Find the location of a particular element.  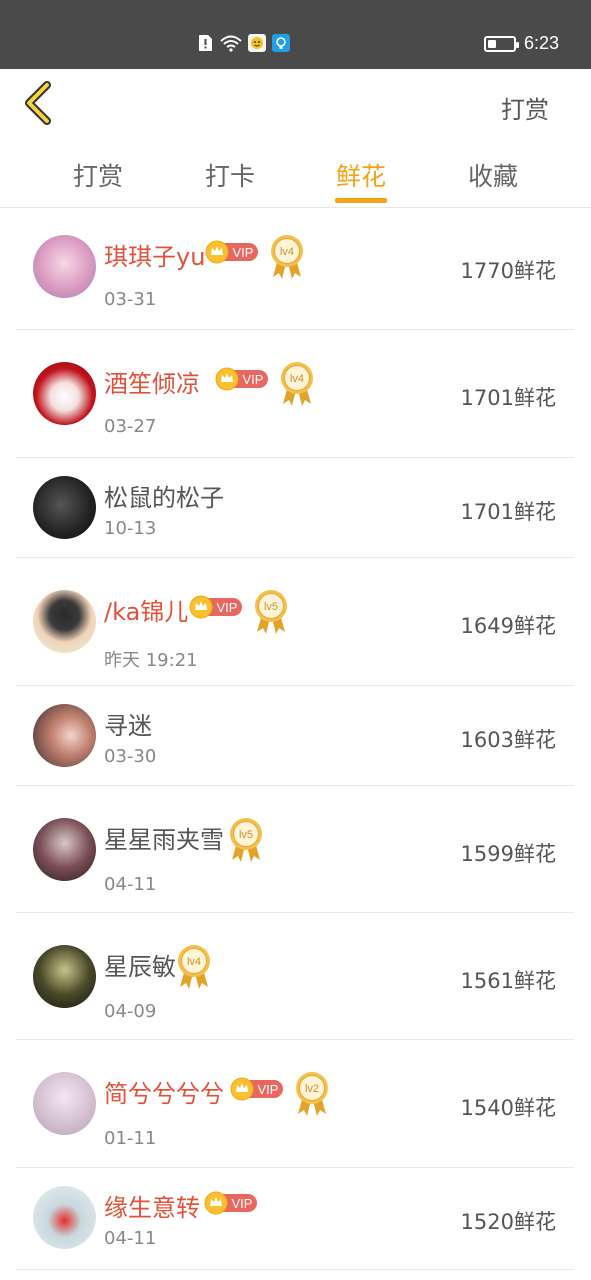

status-icons is located at coordinates (243, 43).